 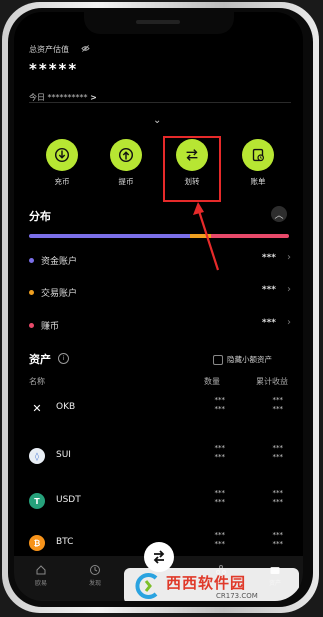 I want to click on asset-row-usdt: T USDT *** *** *** ***, so click(x=160, y=501).